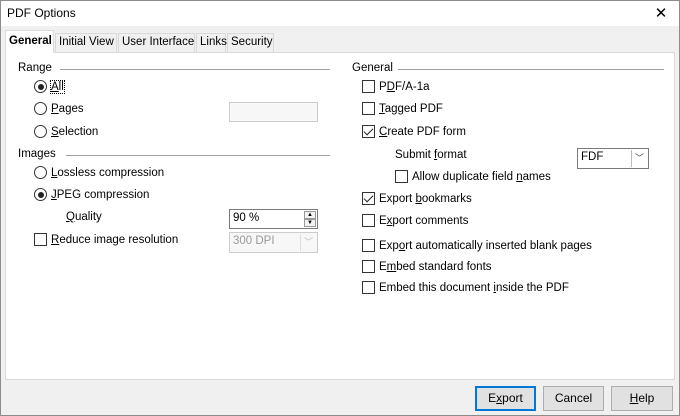  I want to click on radio-all-indicator, so click(40, 86).